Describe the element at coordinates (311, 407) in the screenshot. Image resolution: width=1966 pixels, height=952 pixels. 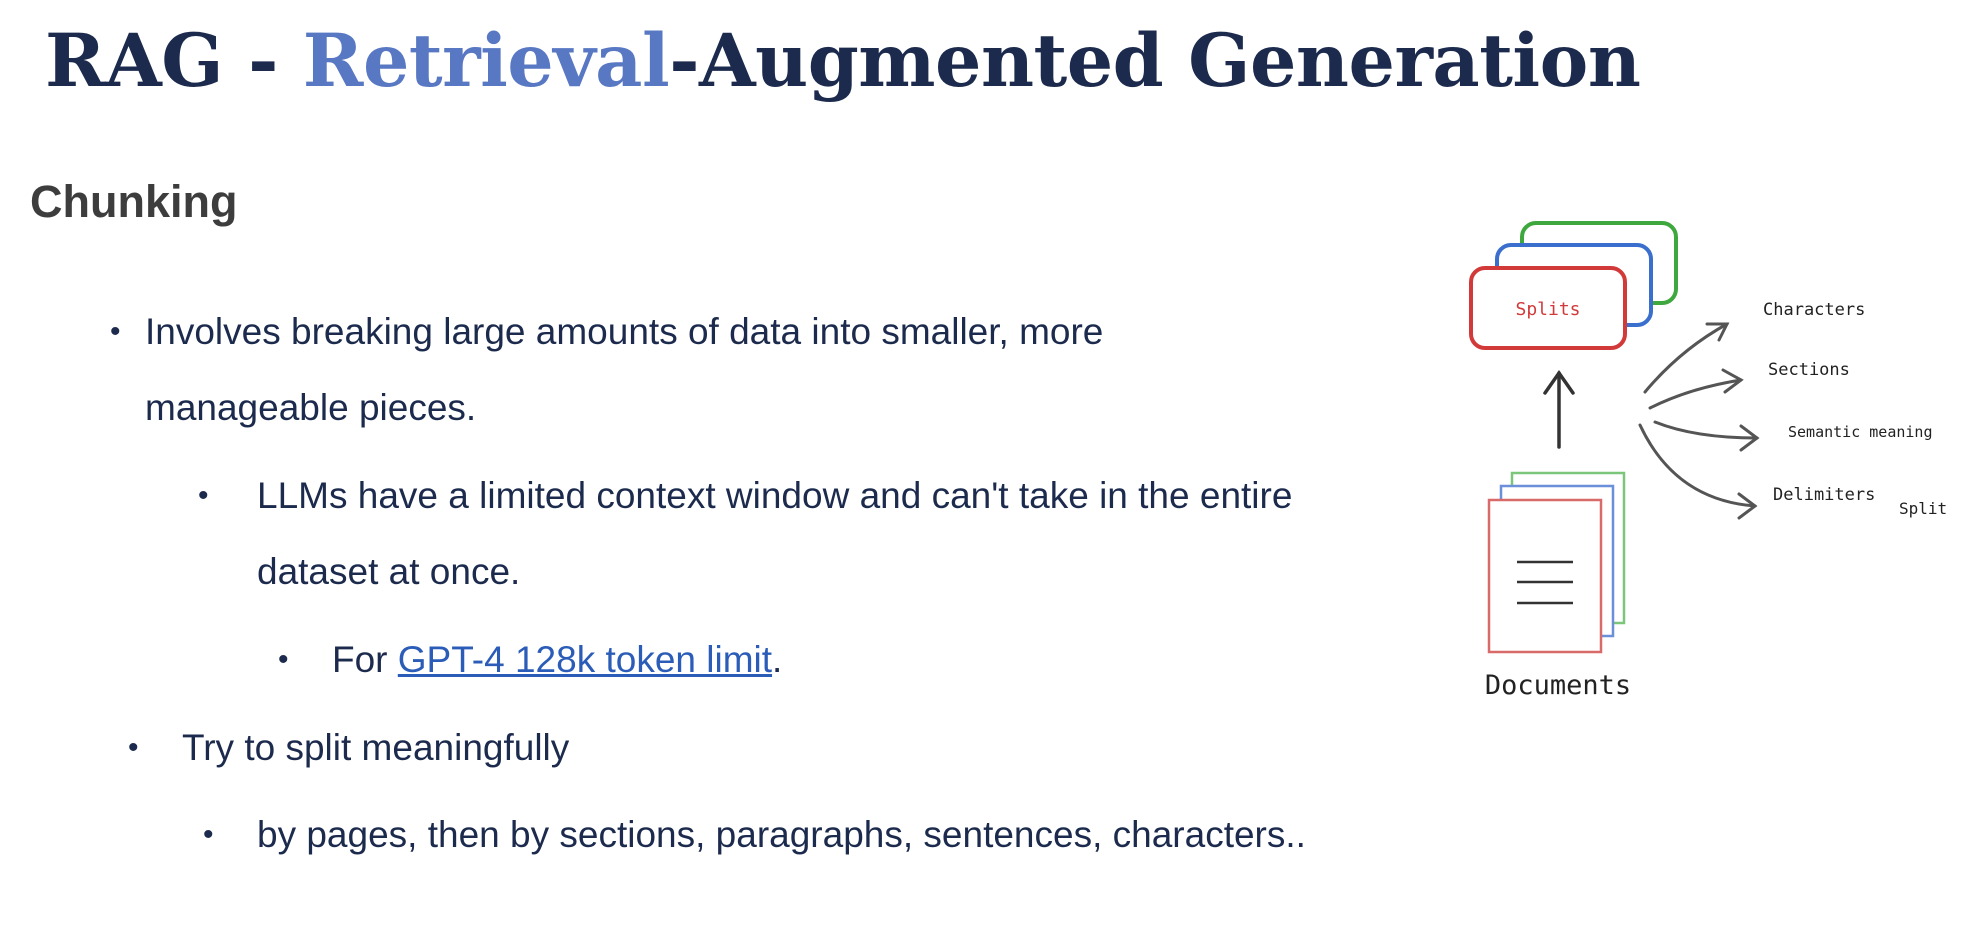
I see `bullet-1-line-2: manageable pieces.` at that location.